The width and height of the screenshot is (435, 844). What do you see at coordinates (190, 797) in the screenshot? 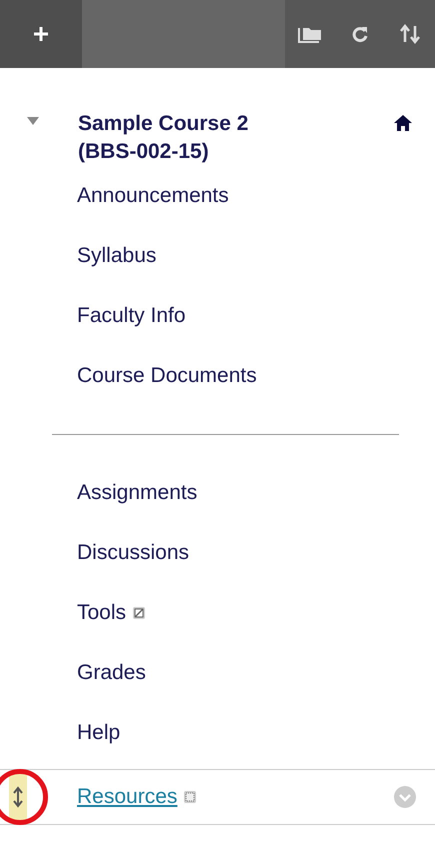
I see `dotted-box-icon` at bounding box center [190, 797].